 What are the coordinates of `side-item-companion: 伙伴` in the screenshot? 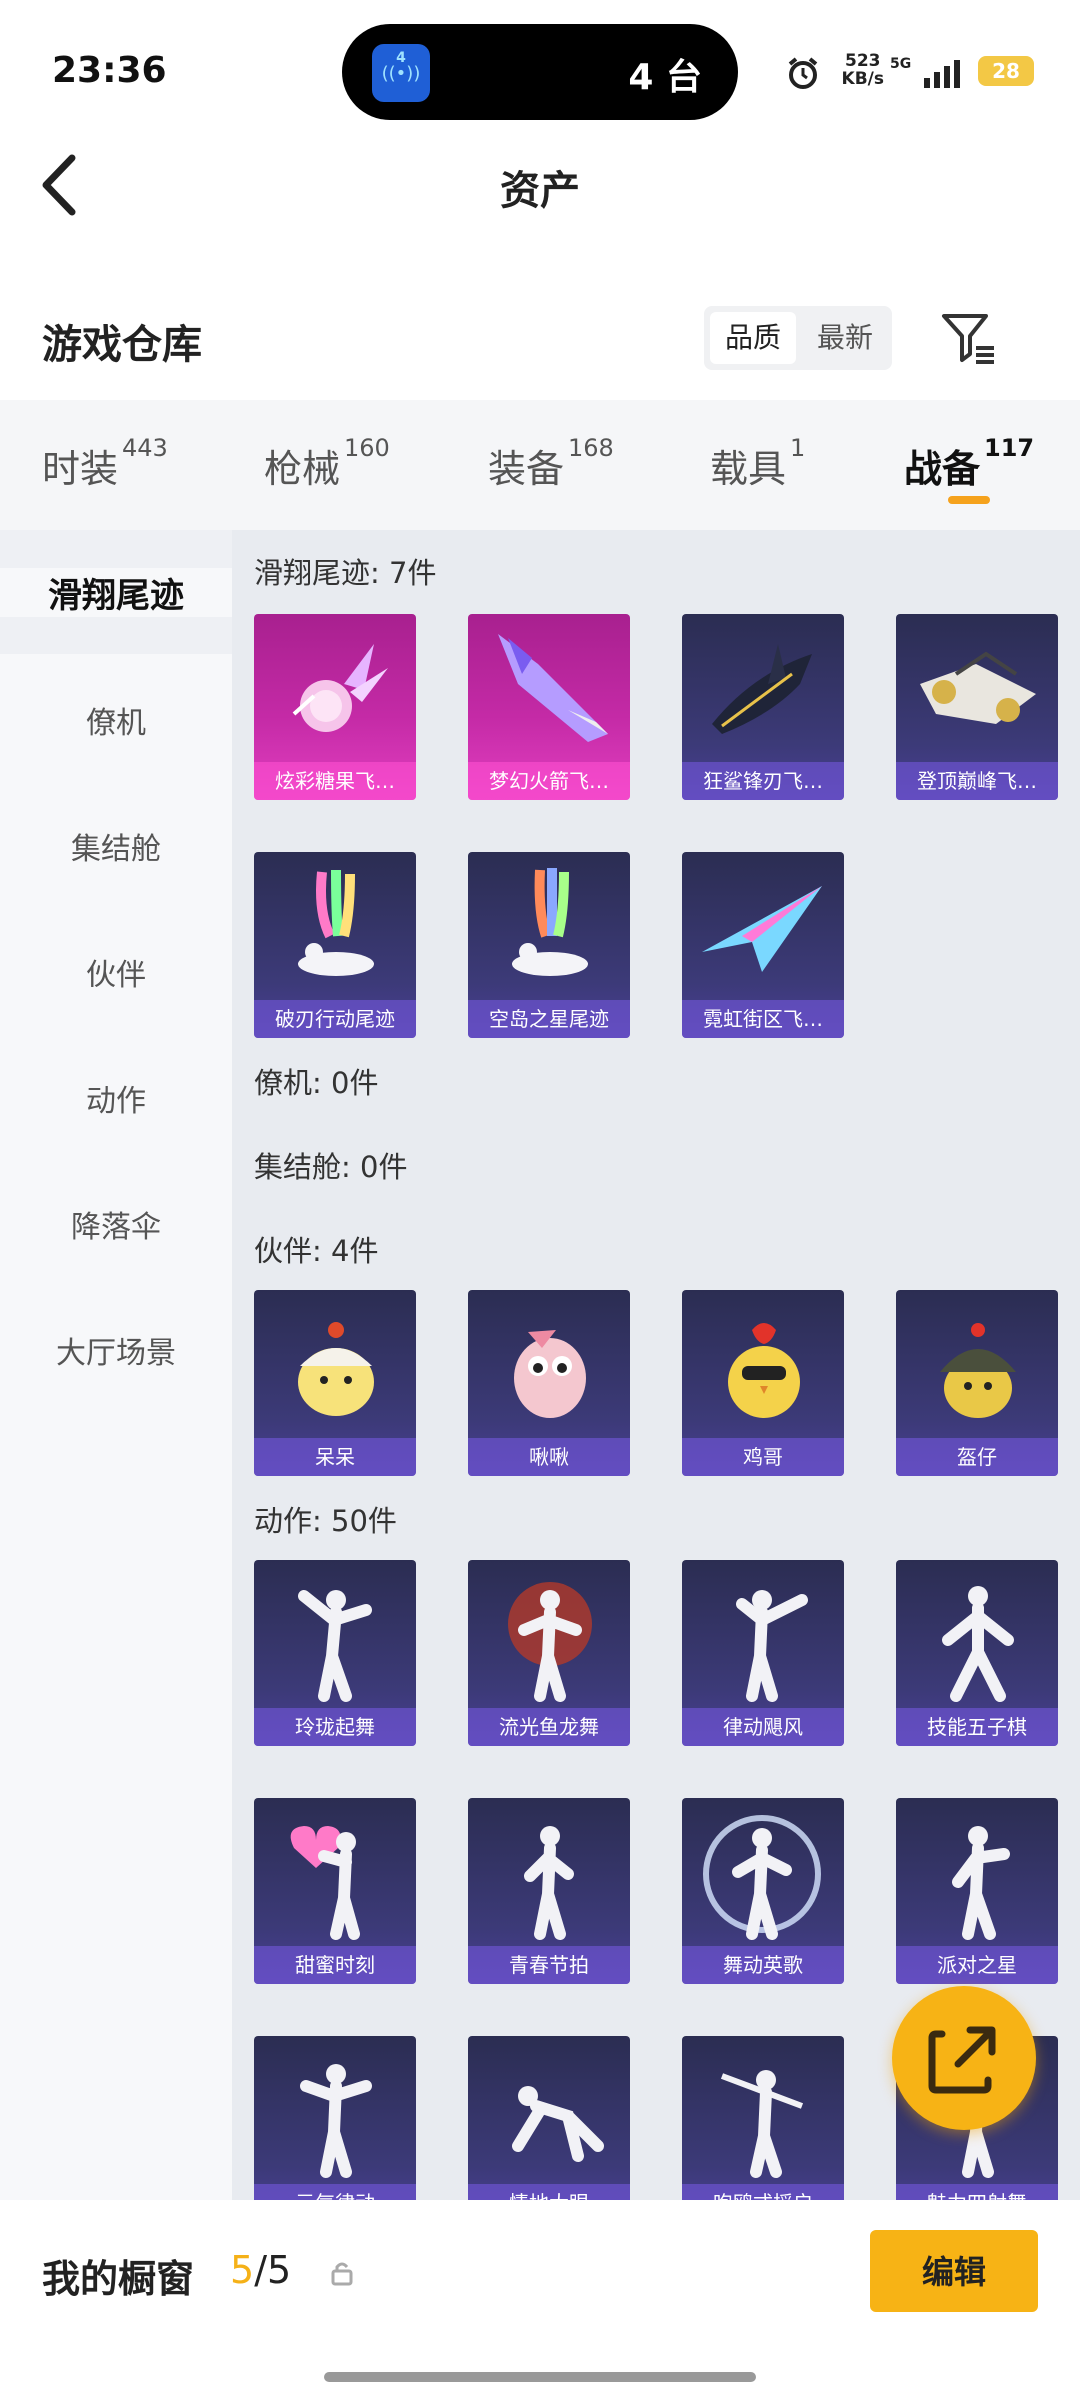 It's located at (116, 972).